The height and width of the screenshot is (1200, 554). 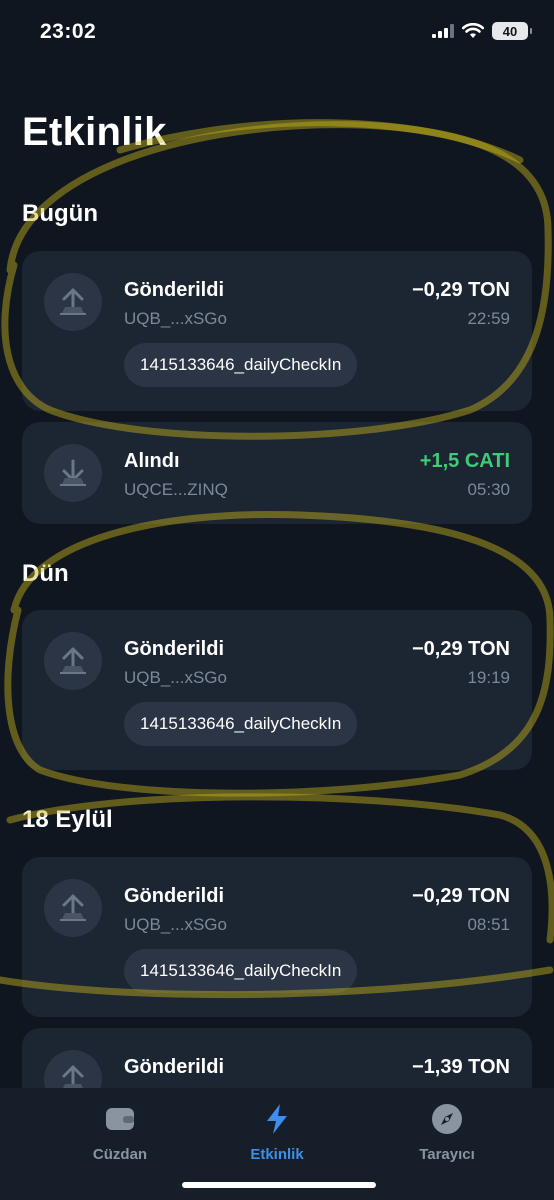 I want to click on transaction-time: 05:30, so click(x=488, y=489).